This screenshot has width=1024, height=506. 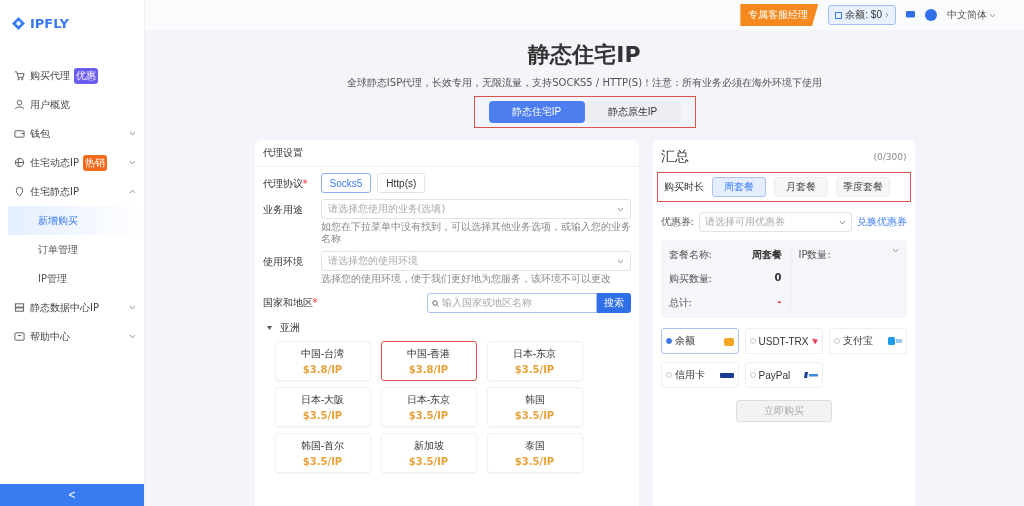 I want to click on server-icon, so click(x=19, y=307).